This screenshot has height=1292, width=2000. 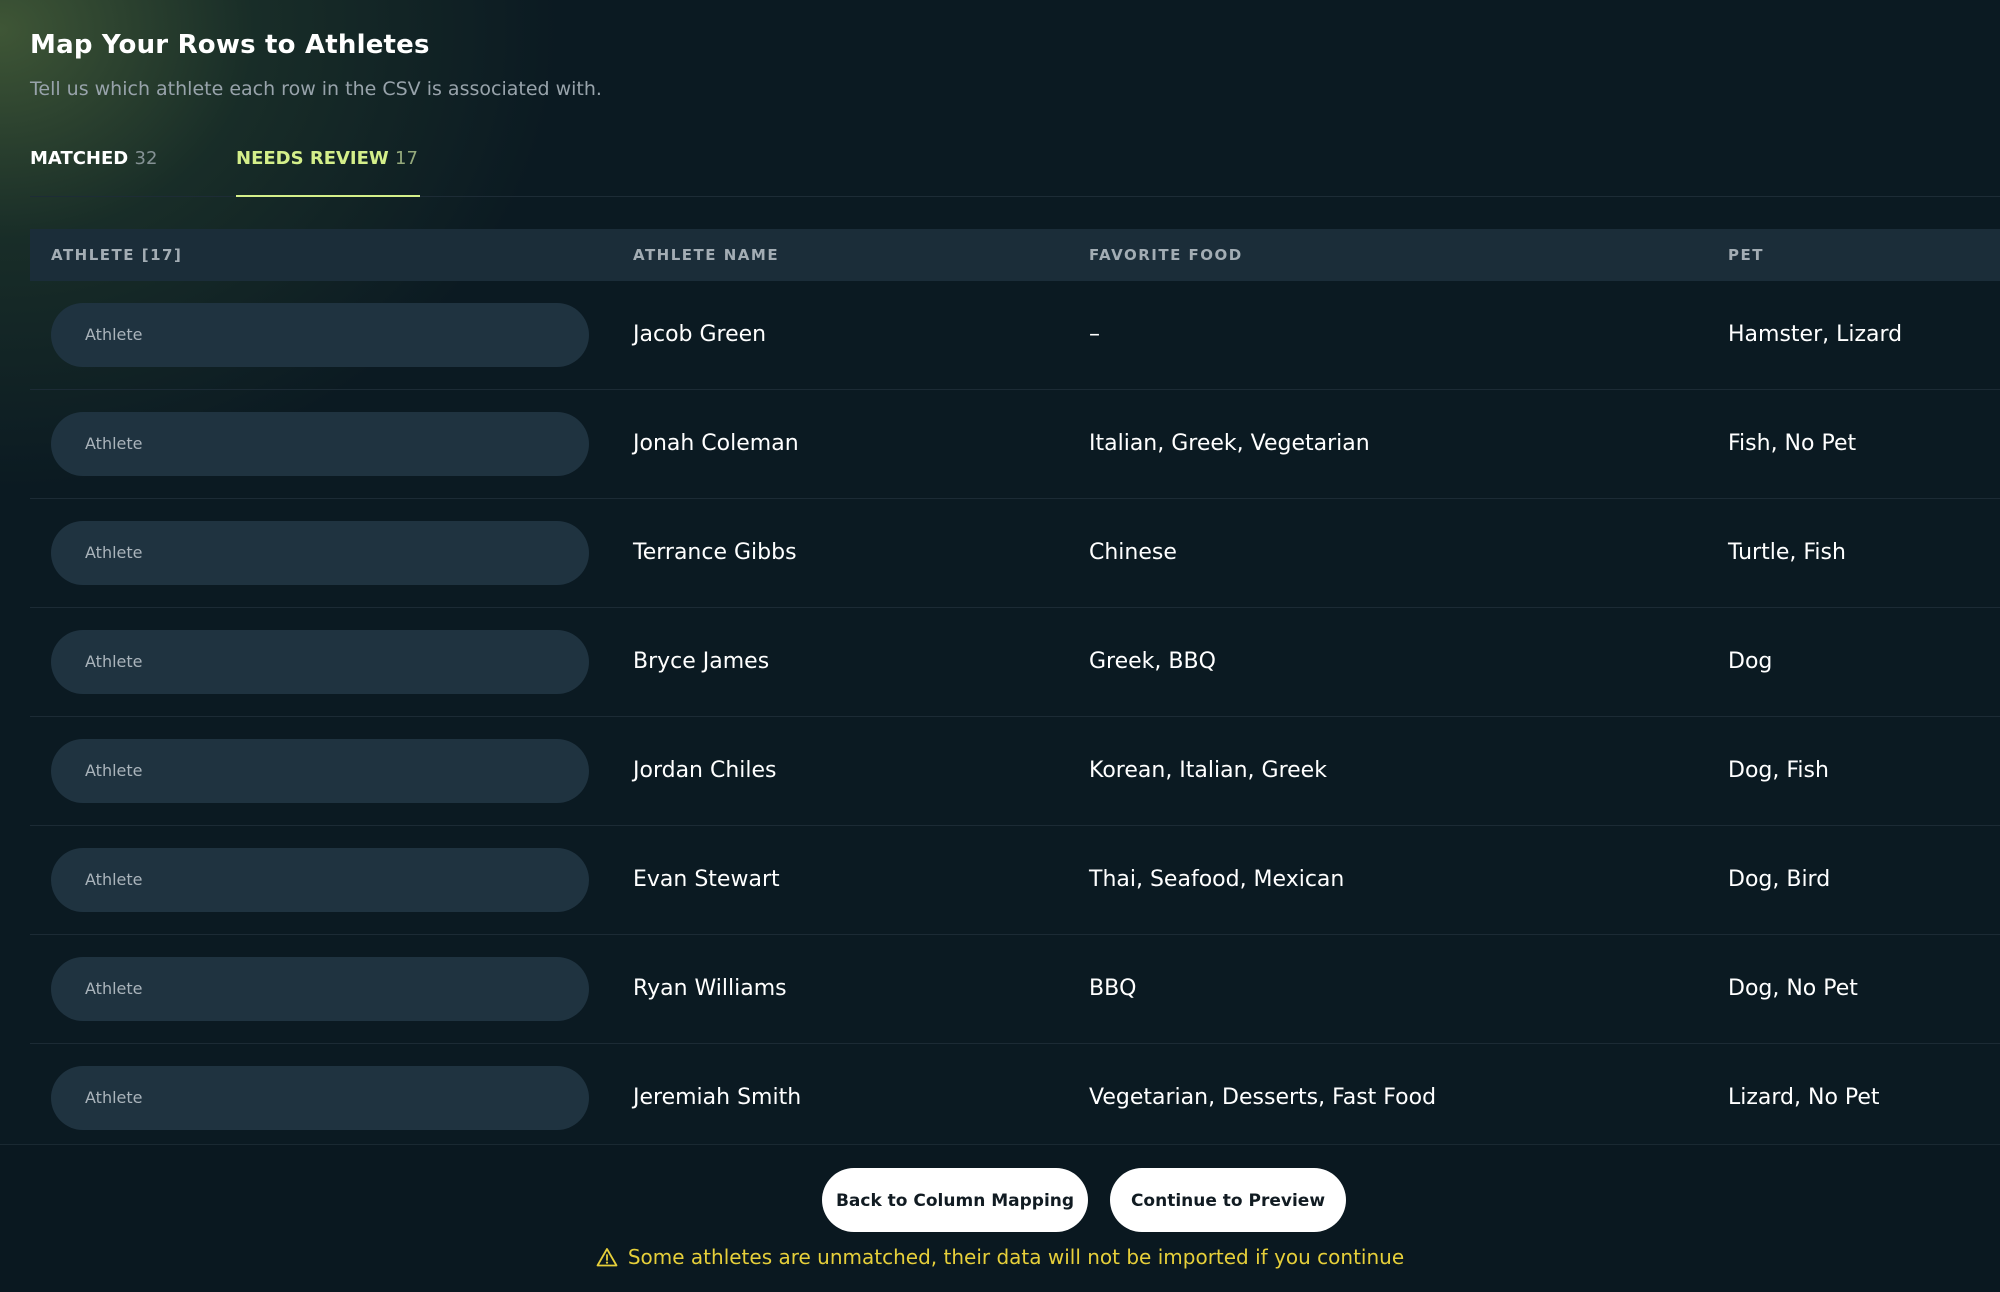 I want to click on athlete-name-cell: Ryan Williams, so click(x=710, y=988).